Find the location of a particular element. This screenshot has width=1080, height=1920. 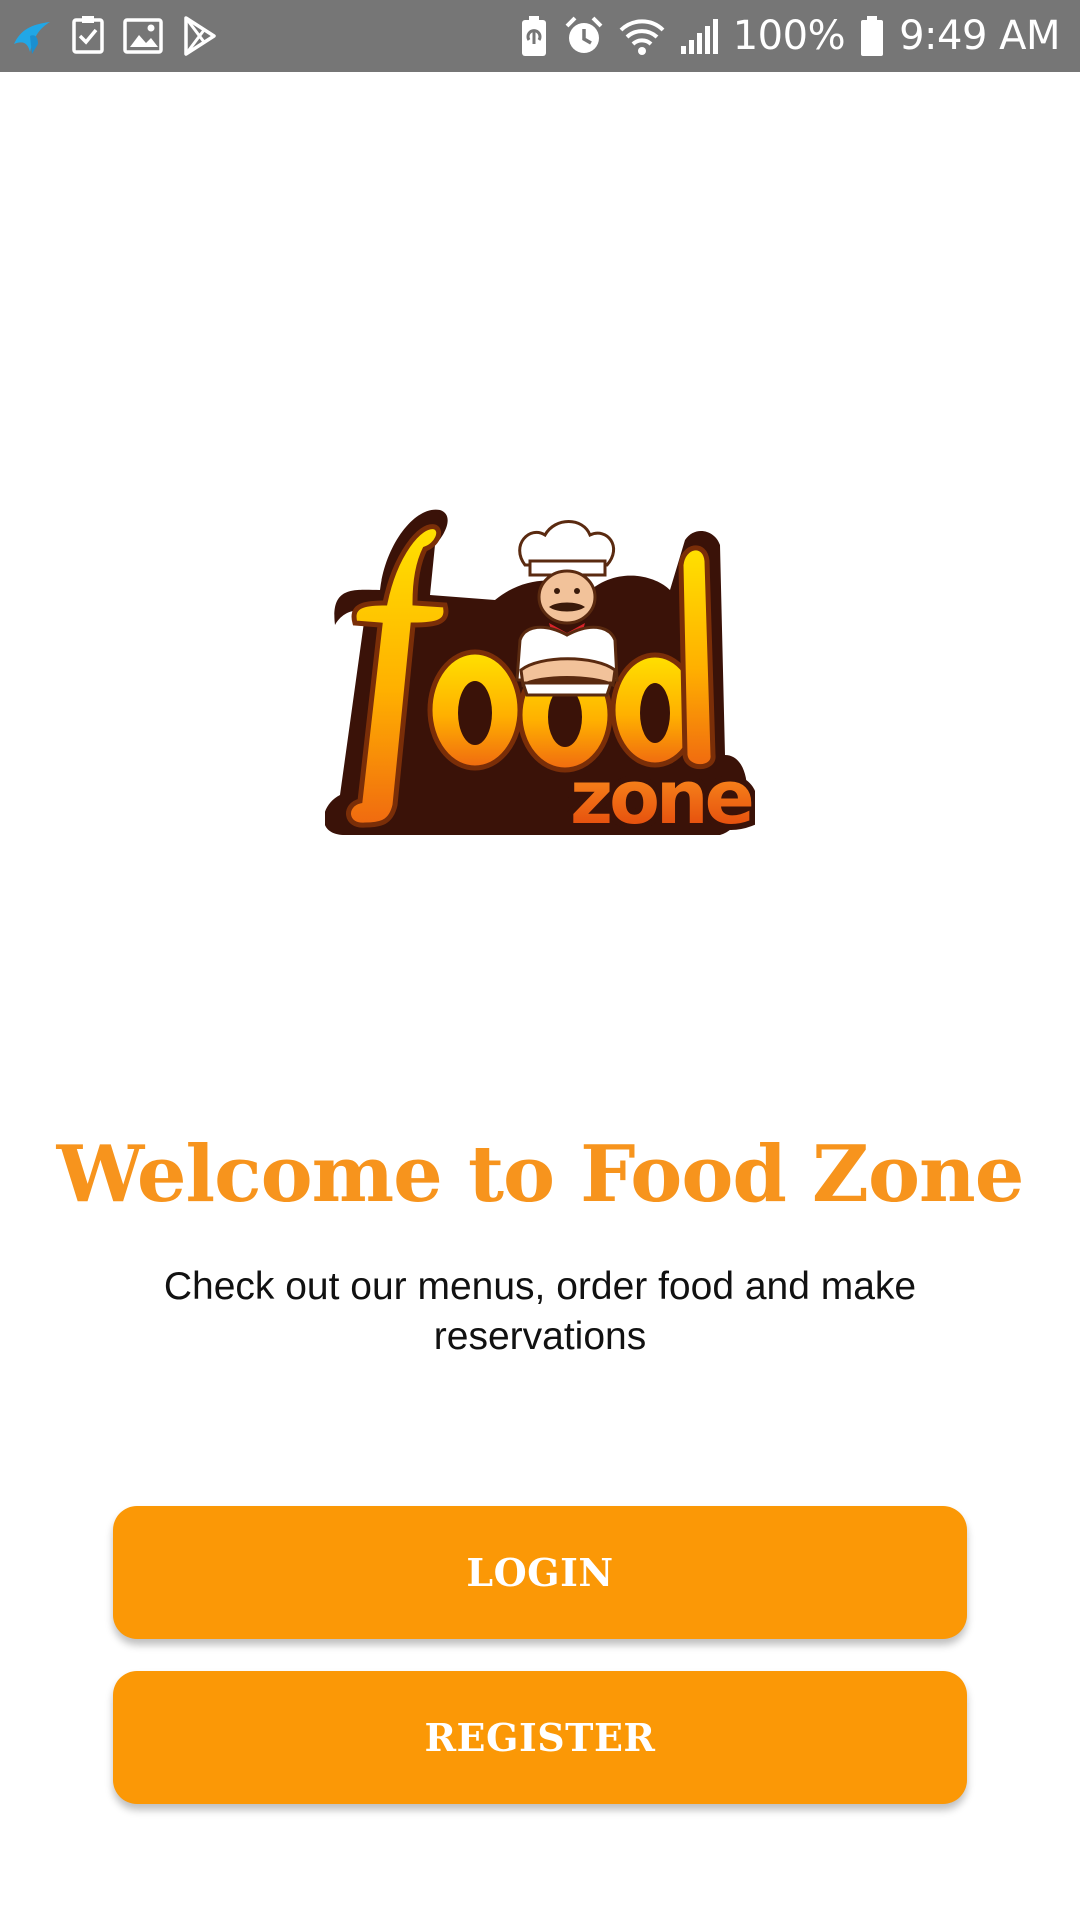

food-zone-logo-image: zone zone is located at coordinates (542, 678).